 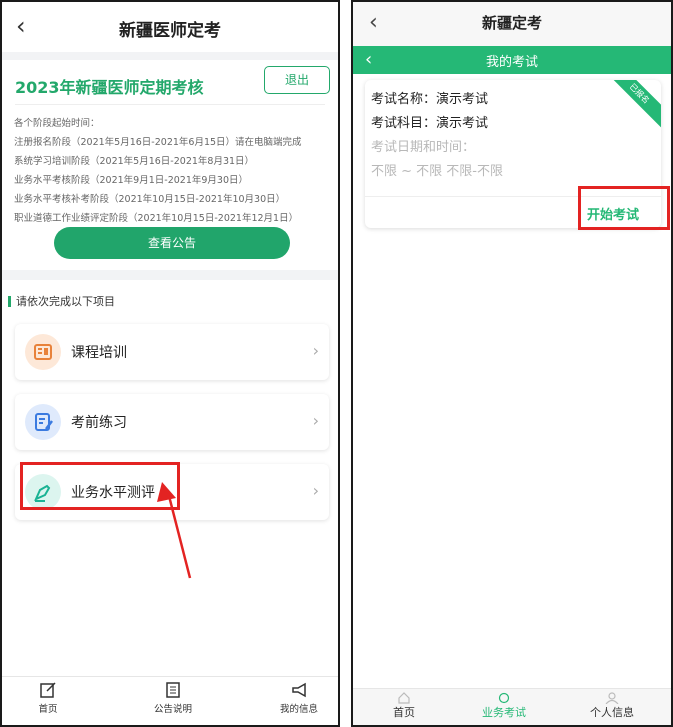 I want to click on section-title: 请依次完成以下项目, so click(x=65, y=301).